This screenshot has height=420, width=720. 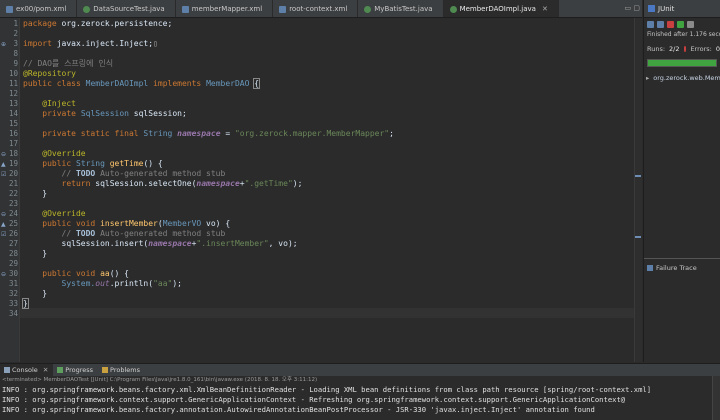 What do you see at coordinates (651, 8) in the screenshot?
I see `junit-icon` at bounding box center [651, 8].